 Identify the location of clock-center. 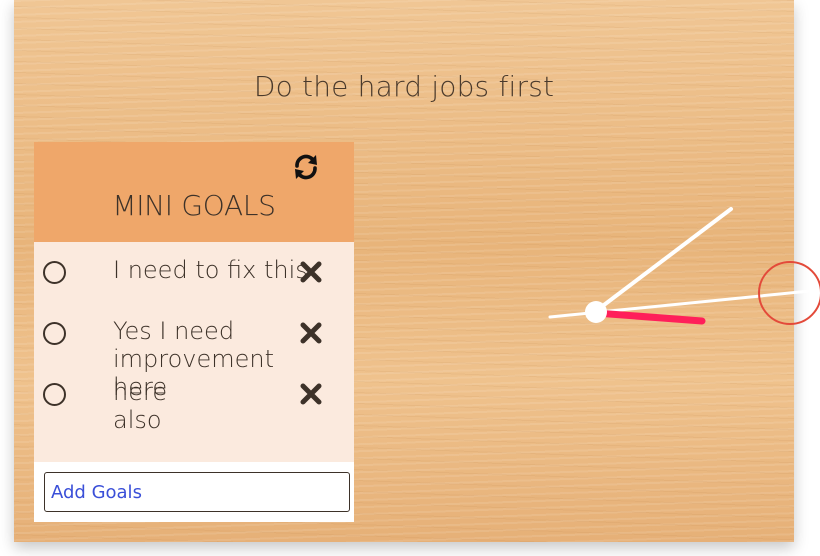
(596, 312).